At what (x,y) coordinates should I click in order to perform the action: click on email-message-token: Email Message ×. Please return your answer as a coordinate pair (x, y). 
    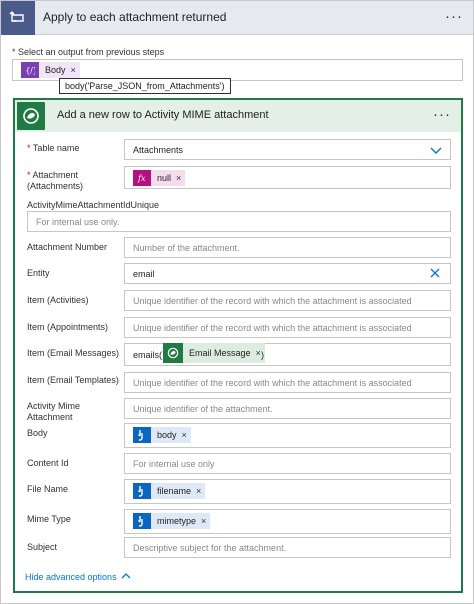
    Looking at the image, I should click on (214, 353).